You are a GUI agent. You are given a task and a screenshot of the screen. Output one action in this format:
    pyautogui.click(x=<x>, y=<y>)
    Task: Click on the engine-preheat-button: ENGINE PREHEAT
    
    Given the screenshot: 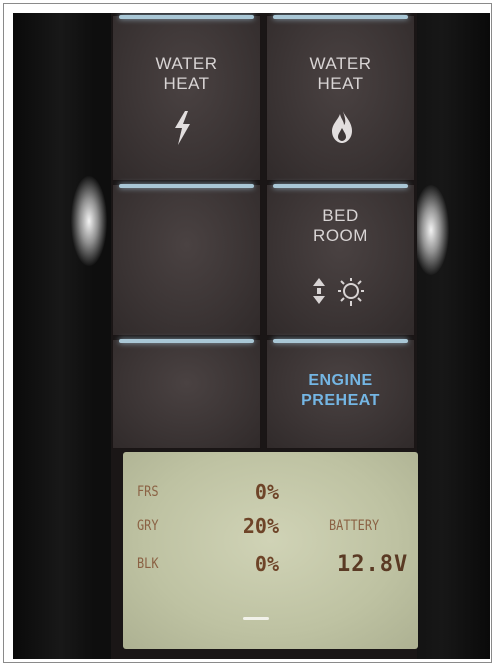 What is the action you would take?
    pyautogui.click(x=340, y=394)
    